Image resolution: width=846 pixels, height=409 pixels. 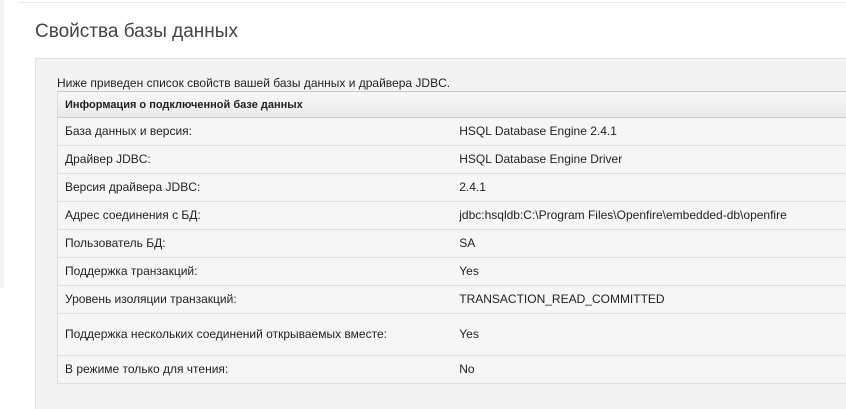 I want to click on table-header: Информация о подключенной базе данных, so click(x=451, y=104).